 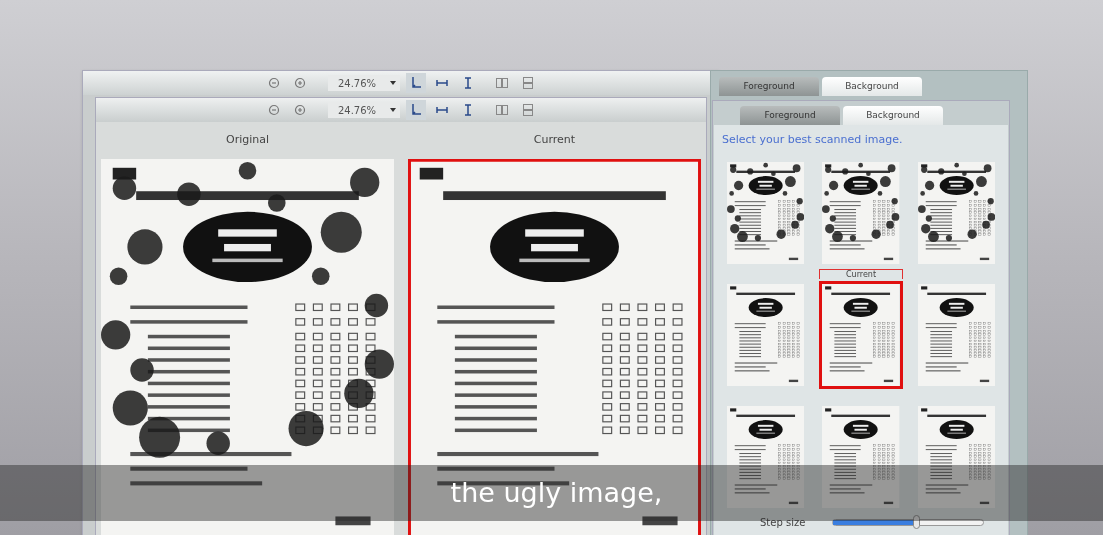 What do you see at coordinates (813, 140) in the screenshot?
I see `prompt-text: Select your best scanned image.` at bounding box center [813, 140].